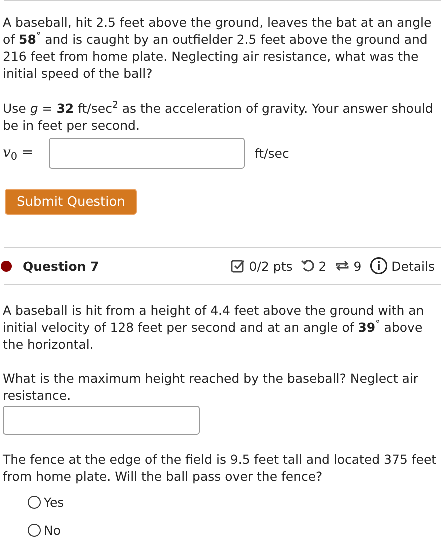  Describe the element at coordinates (218, 48) in the screenshot. I see `question-text: A baseball, hit 2.5 feet above the ground, leaves the bat at an angle of 58$^{°}$ and is caught by an outfielder 2.5 feet above the ground and 216 feet from home plate. Neglecting air resistance, what was the initial speed of the ball?` at that location.